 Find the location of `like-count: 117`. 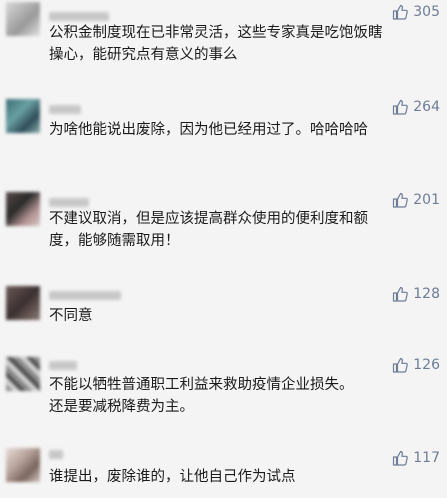

like-count: 117 is located at coordinates (426, 458).